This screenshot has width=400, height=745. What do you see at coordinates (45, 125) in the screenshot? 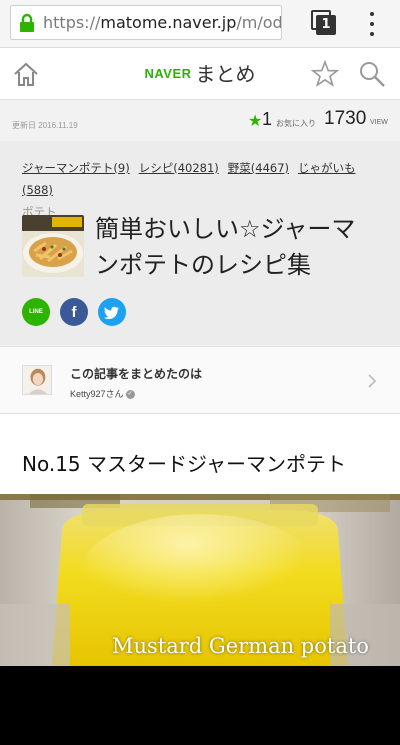
I see `updated-date: 更新日 2016.11.19` at bounding box center [45, 125].